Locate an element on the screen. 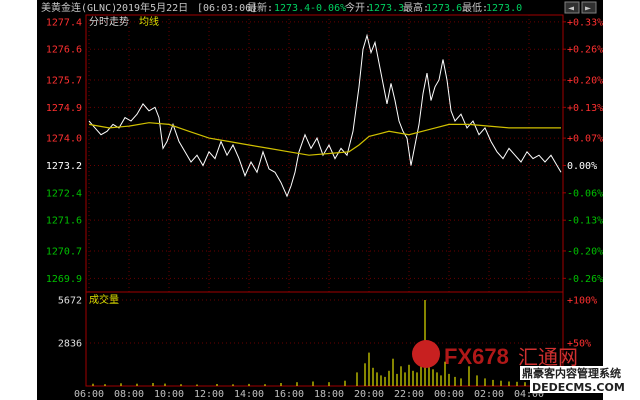 The height and width of the screenshot is (400, 640). watermark-line1: 汇通网 is located at coordinates (548, 357).